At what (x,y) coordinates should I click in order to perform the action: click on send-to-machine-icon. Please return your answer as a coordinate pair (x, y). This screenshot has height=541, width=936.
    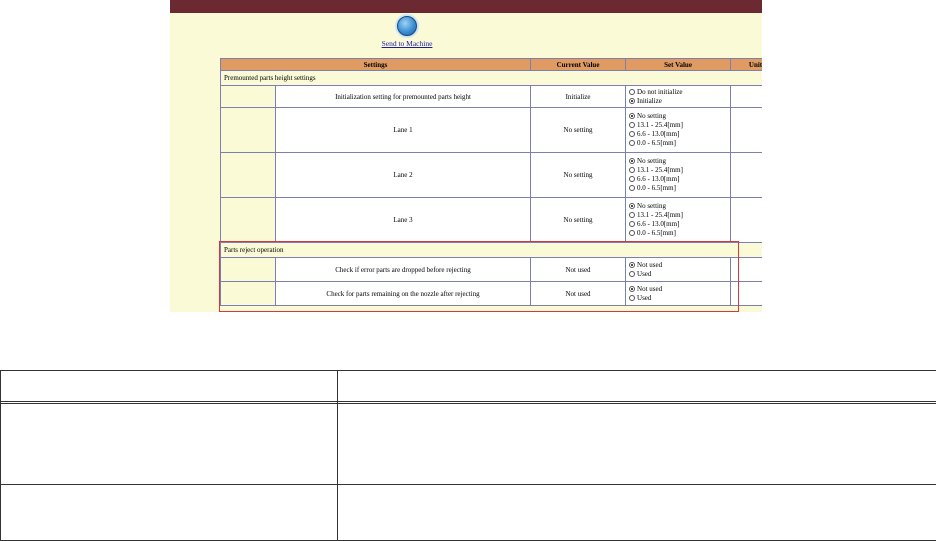
    Looking at the image, I should click on (407, 26).